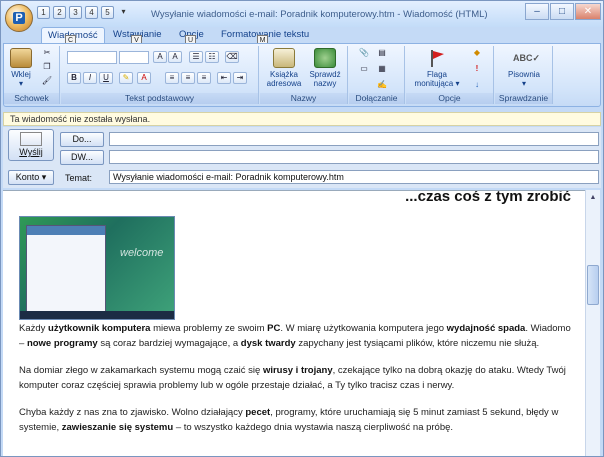  I want to click on minimize-button: –, so click(537, 11).